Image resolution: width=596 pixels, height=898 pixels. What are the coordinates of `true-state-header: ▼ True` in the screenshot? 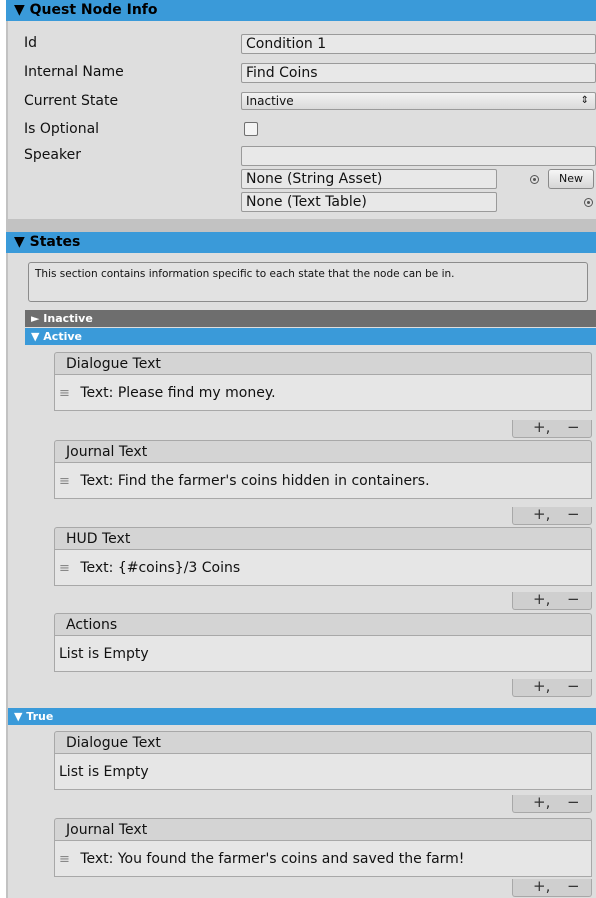 It's located at (302, 716).